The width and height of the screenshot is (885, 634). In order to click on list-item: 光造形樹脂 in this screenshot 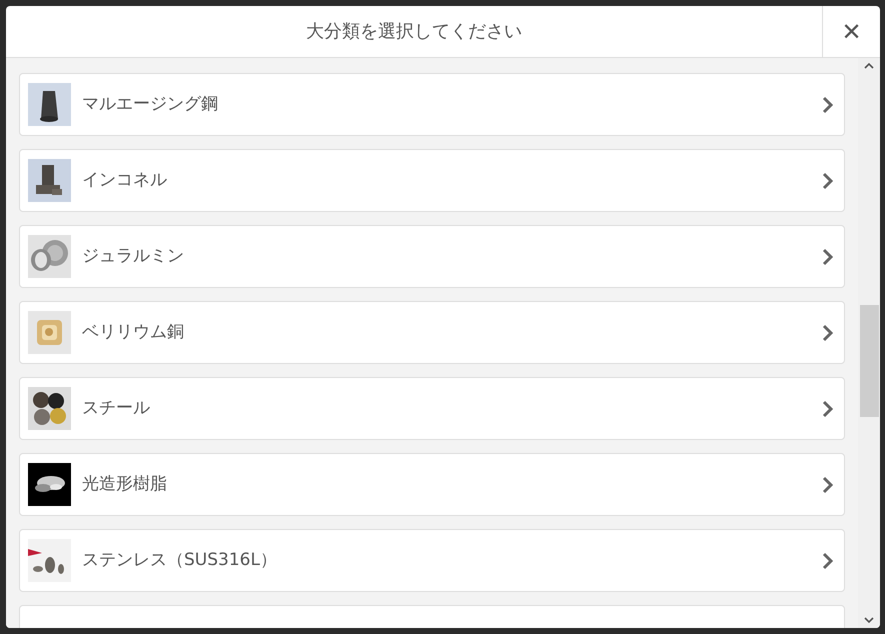, I will do `click(432, 484)`.